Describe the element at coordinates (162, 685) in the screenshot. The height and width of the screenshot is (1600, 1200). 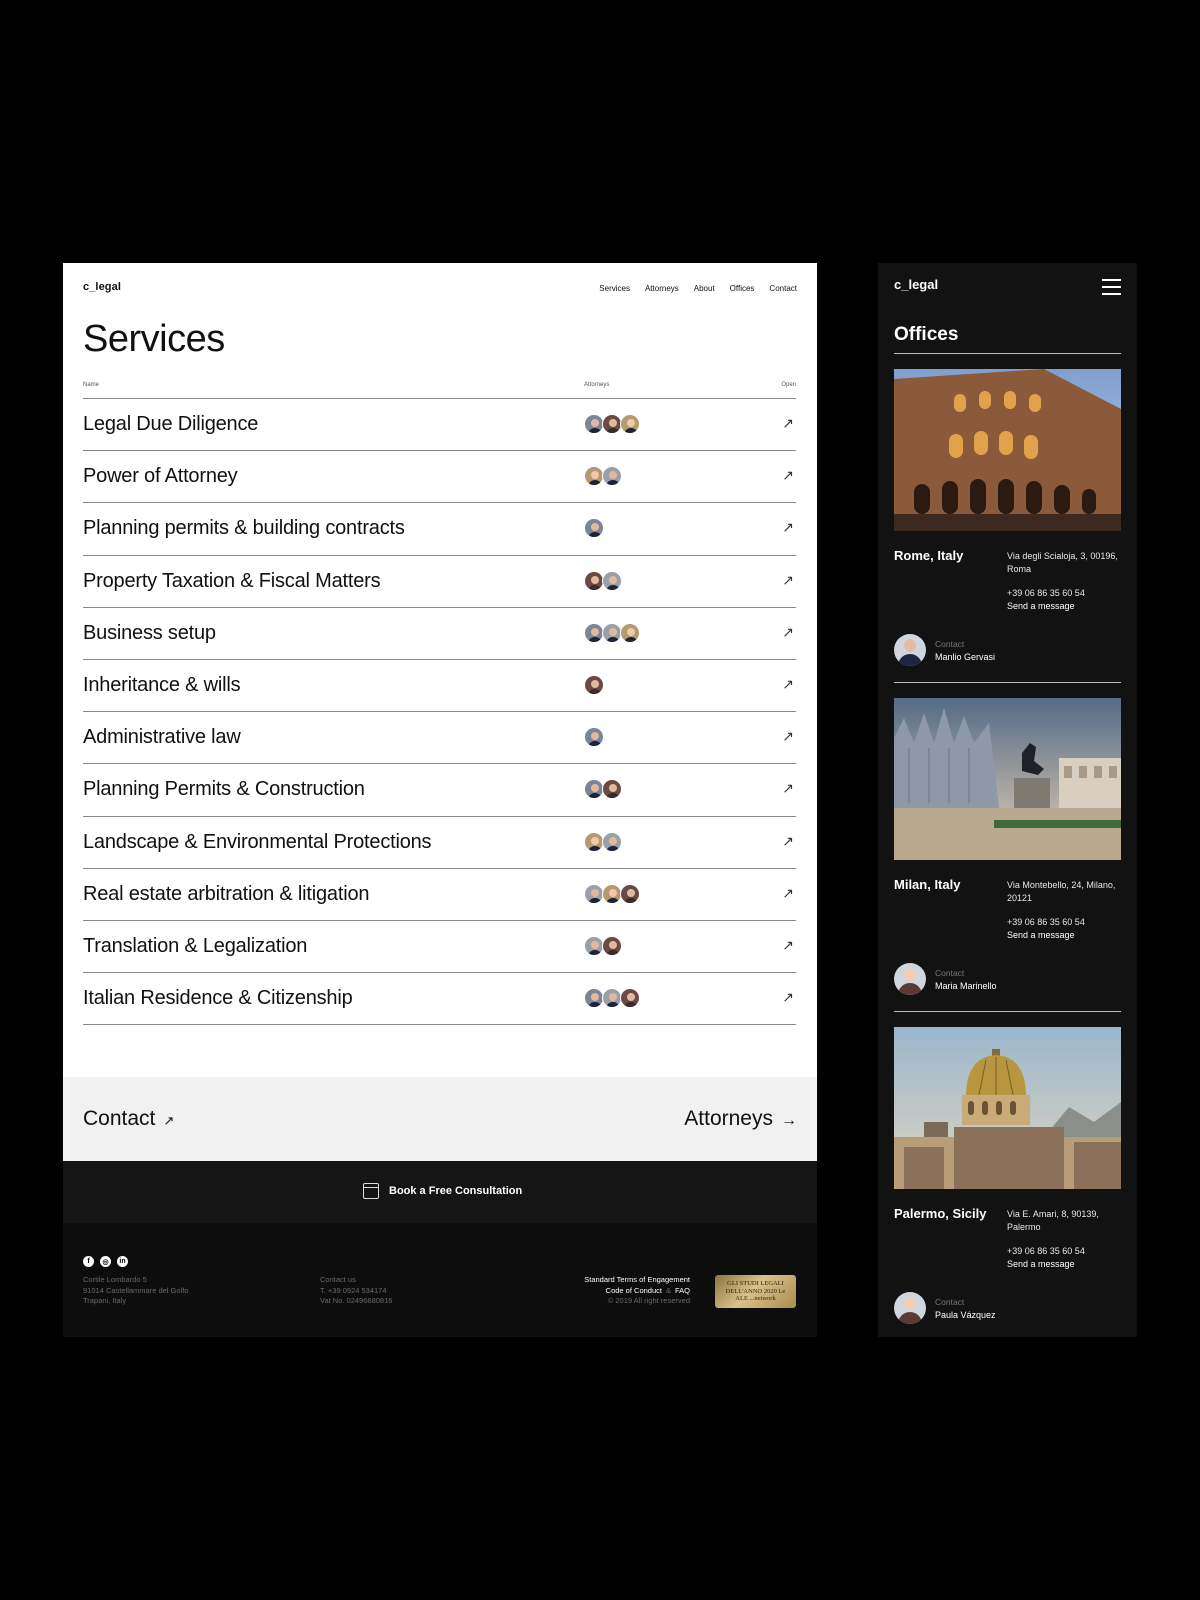
I see `service-title: Inheritance & wills` at that location.